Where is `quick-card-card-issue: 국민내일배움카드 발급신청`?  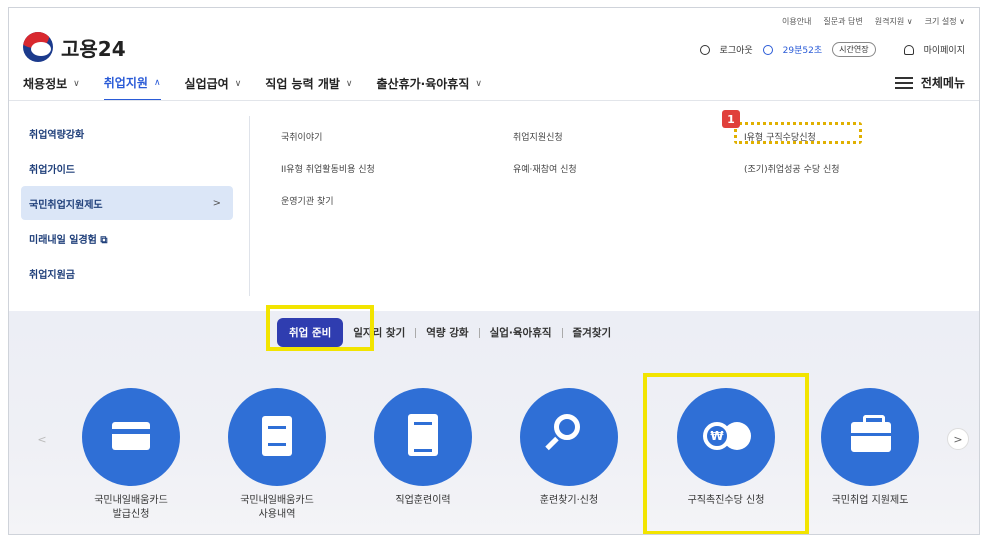 quick-card-card-issue: 국민내일배움카드 발급신청 is located at coordinates (131, 455).